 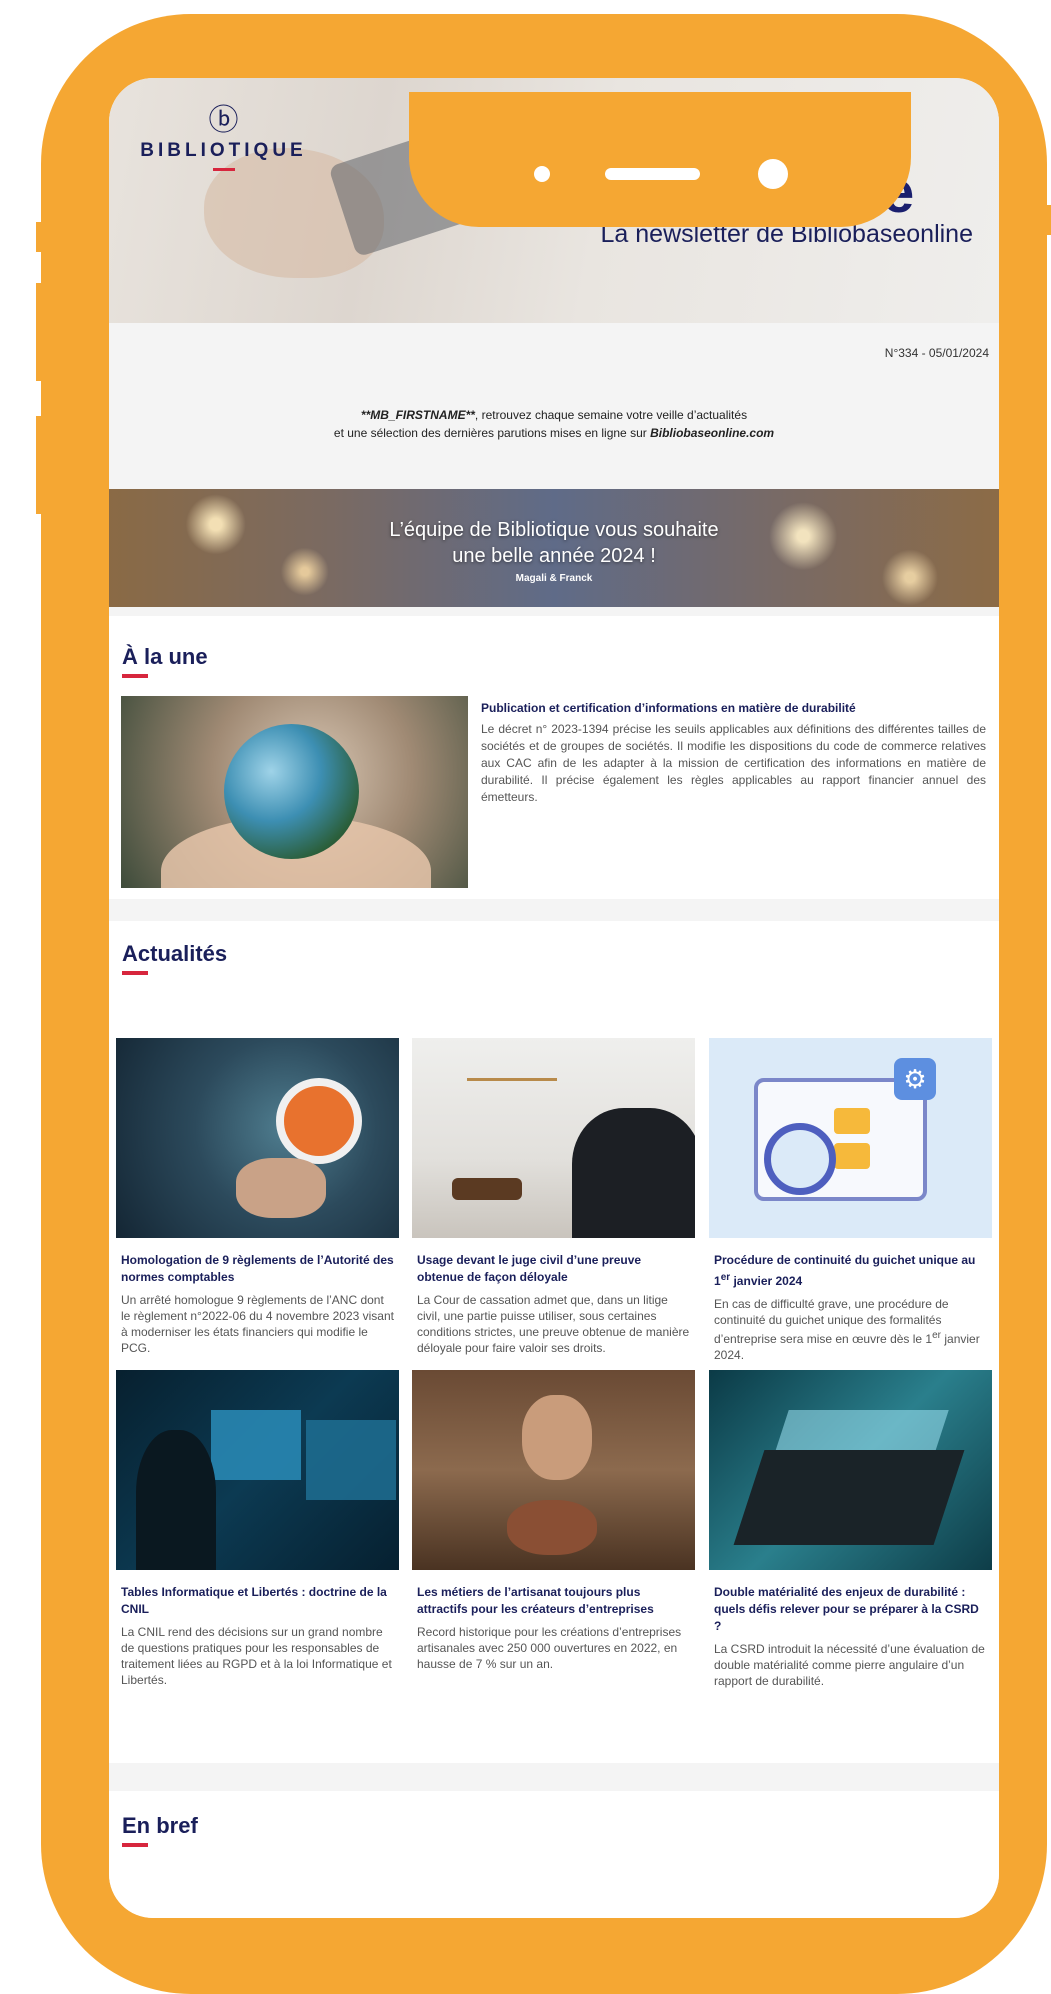 I want to click on logo-text: BIBLIOTIQUE, so click(x=223, y=150).